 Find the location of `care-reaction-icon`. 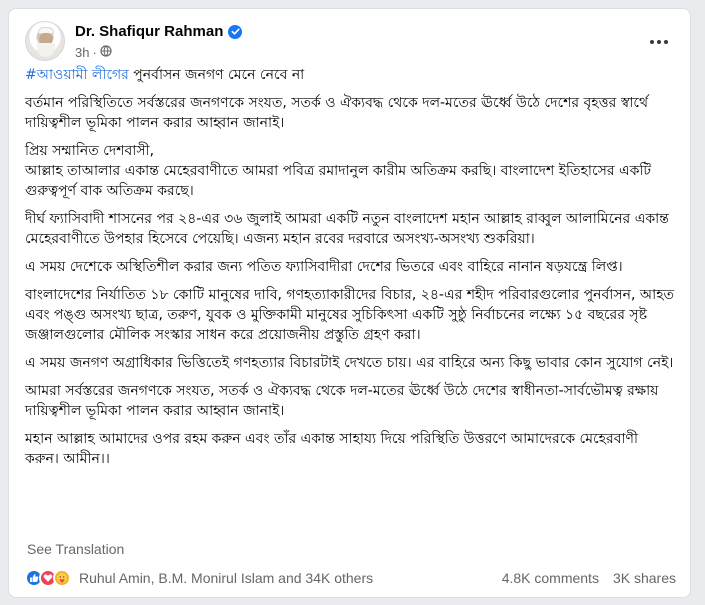

care-reaction-icon is located at coordinates (62, 578).